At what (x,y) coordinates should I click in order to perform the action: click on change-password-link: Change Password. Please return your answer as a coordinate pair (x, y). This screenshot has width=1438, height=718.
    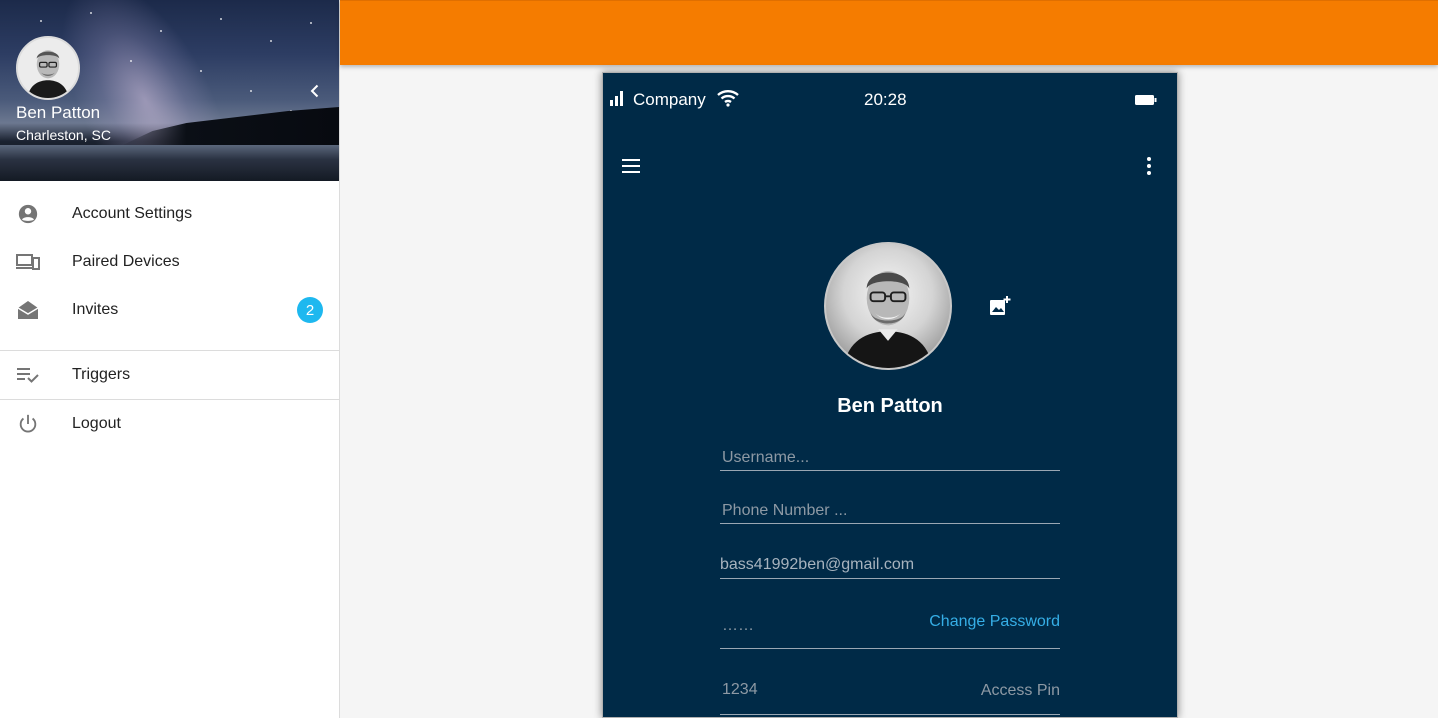
    Looking at the image, I should click on (994, 622).